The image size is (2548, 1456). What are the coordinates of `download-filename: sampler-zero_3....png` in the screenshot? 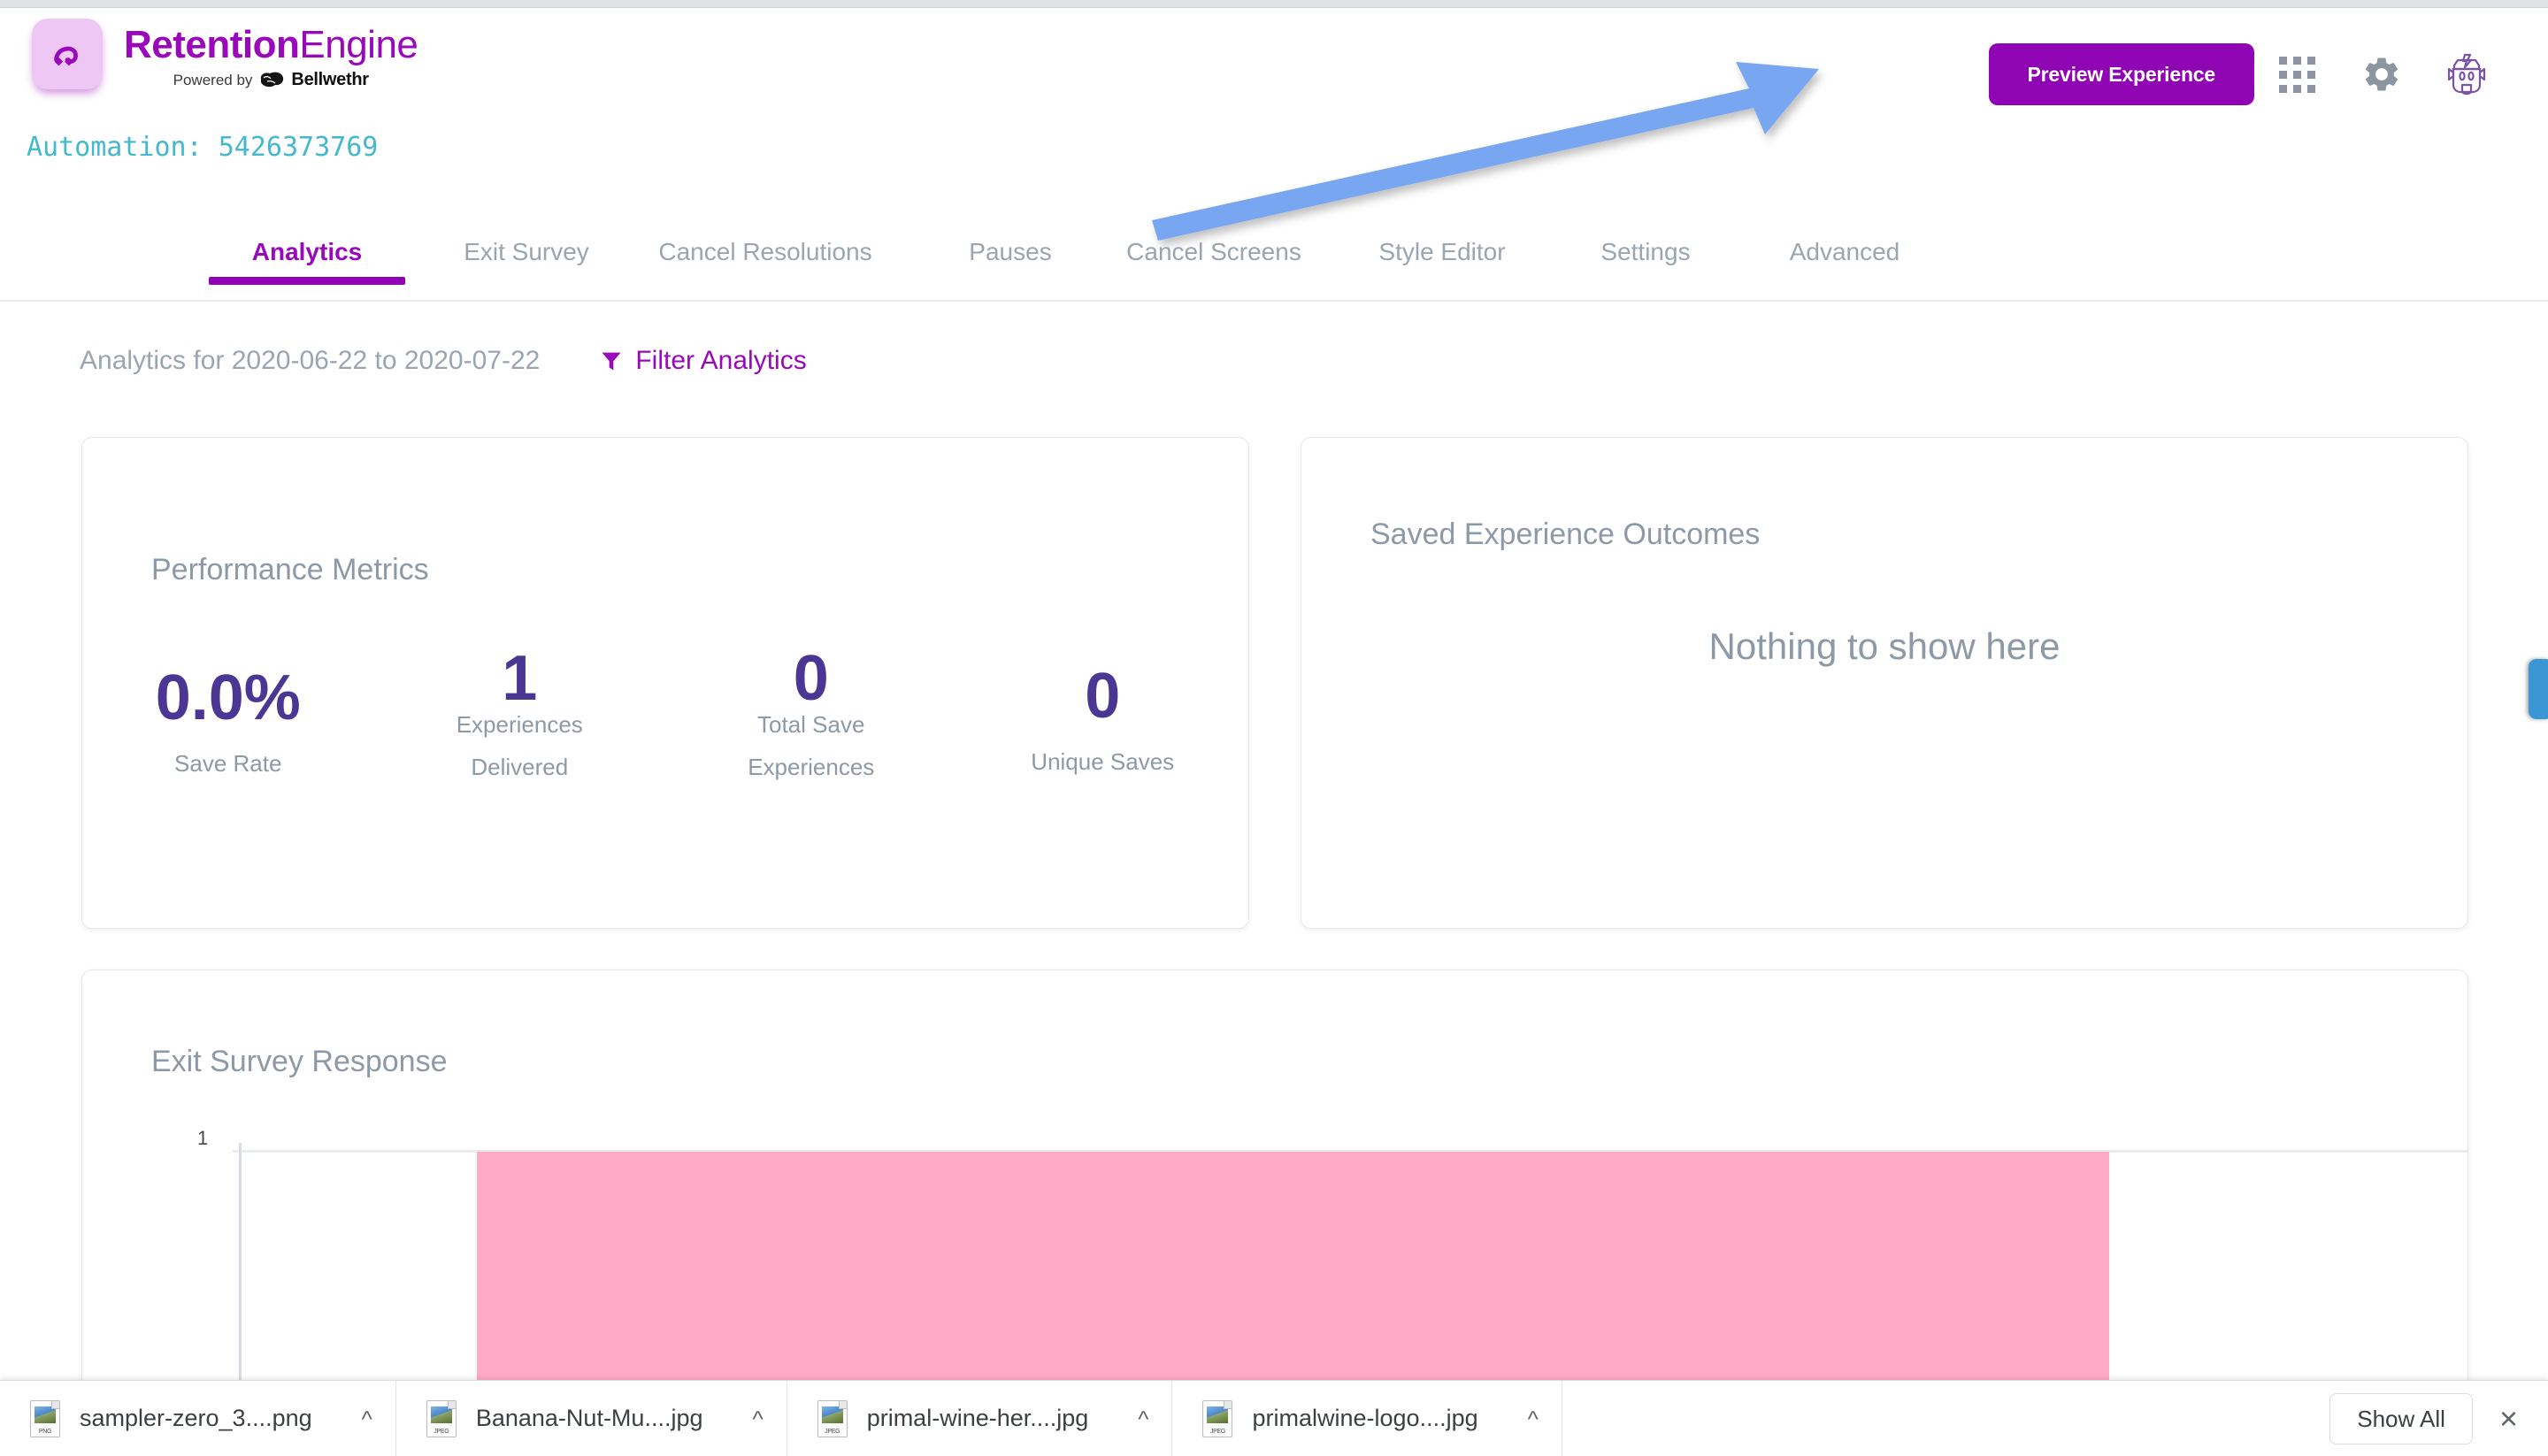 It's located at (196, 1418).